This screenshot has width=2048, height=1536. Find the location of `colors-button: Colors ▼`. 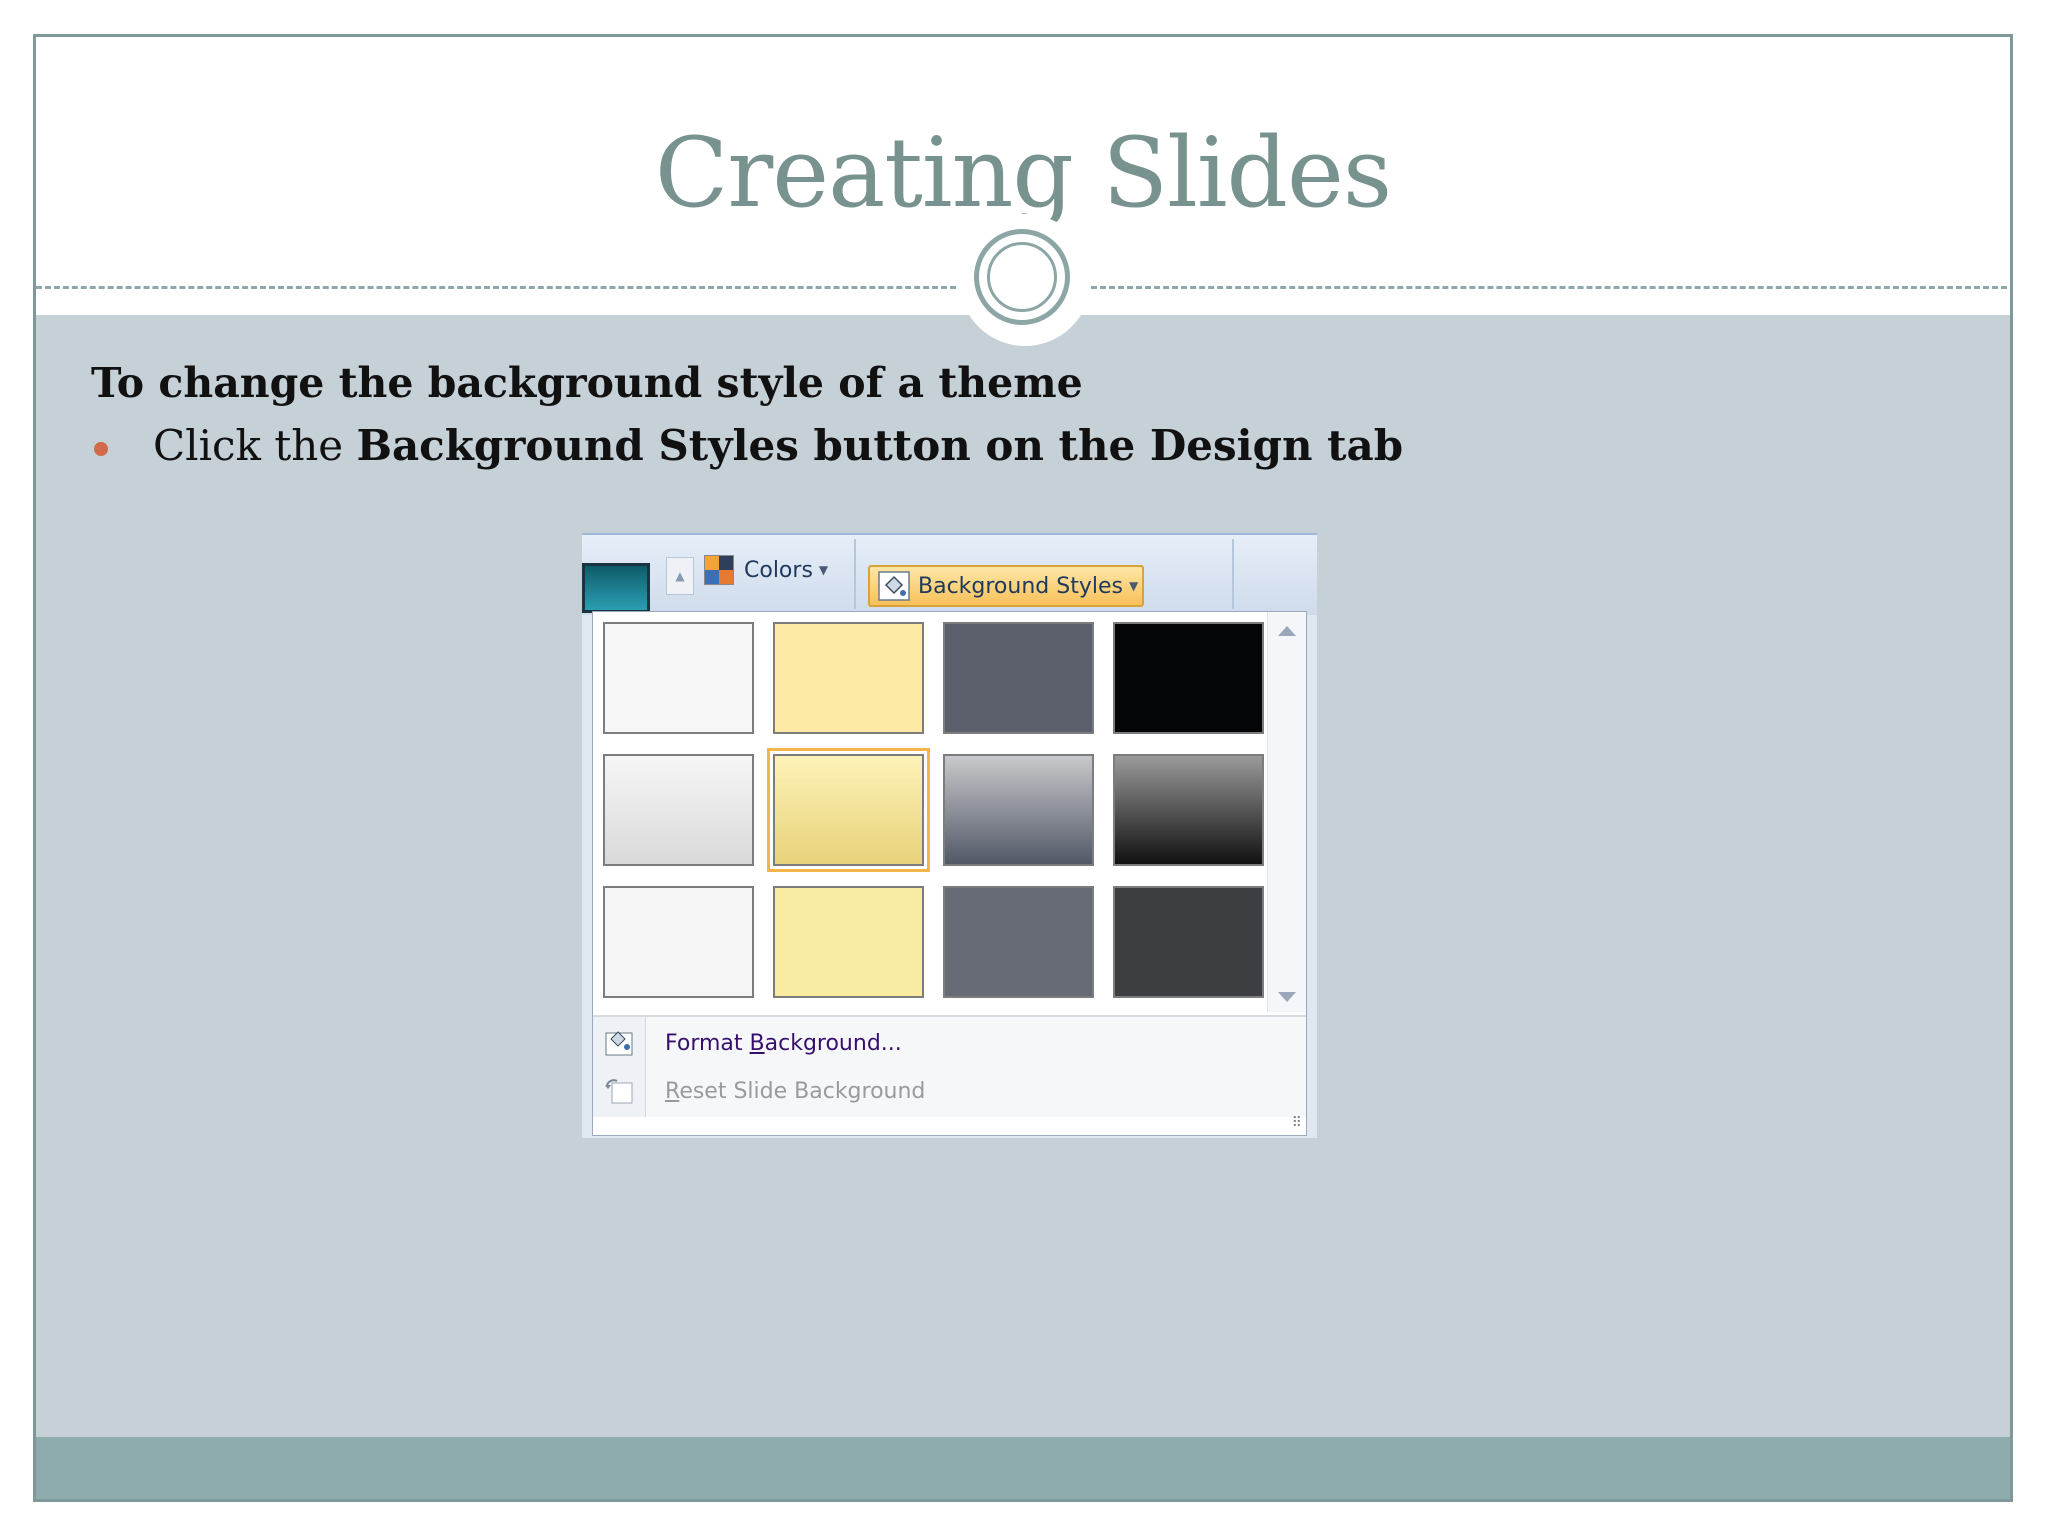

colors-button: Colors ▼ is located at coordinates (766, 570).